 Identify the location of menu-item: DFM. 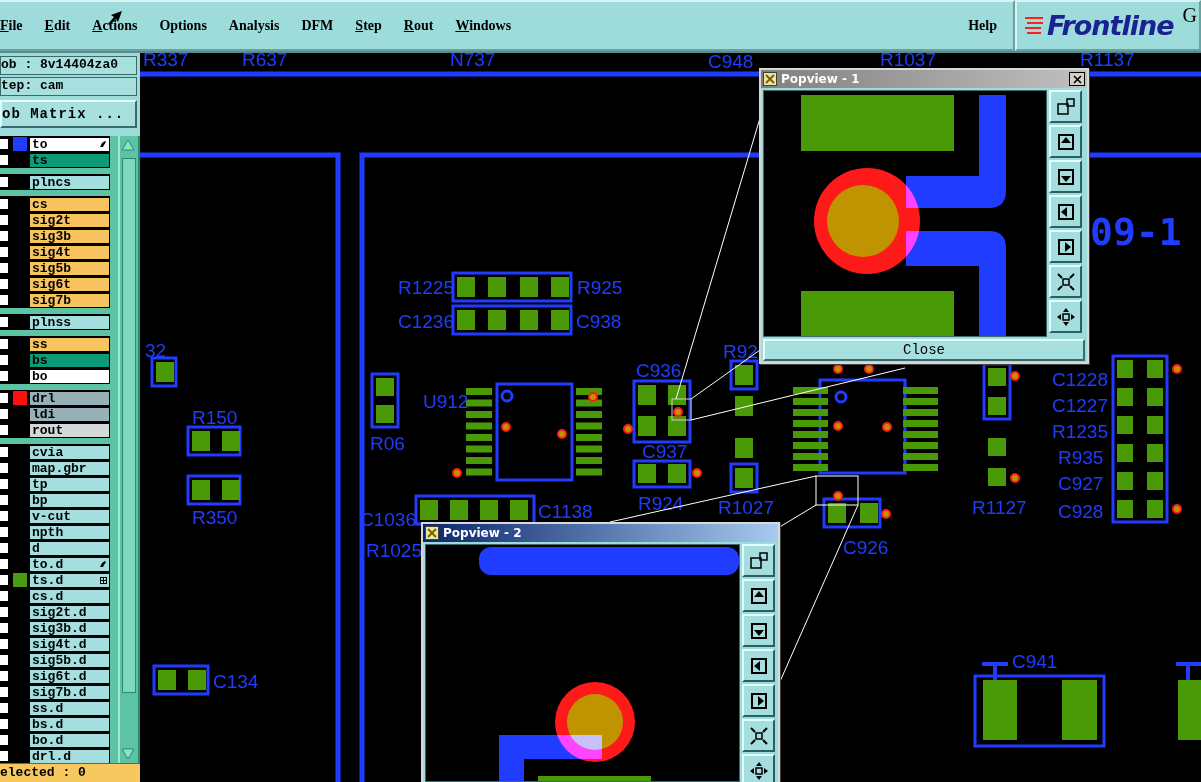
(317, 25).